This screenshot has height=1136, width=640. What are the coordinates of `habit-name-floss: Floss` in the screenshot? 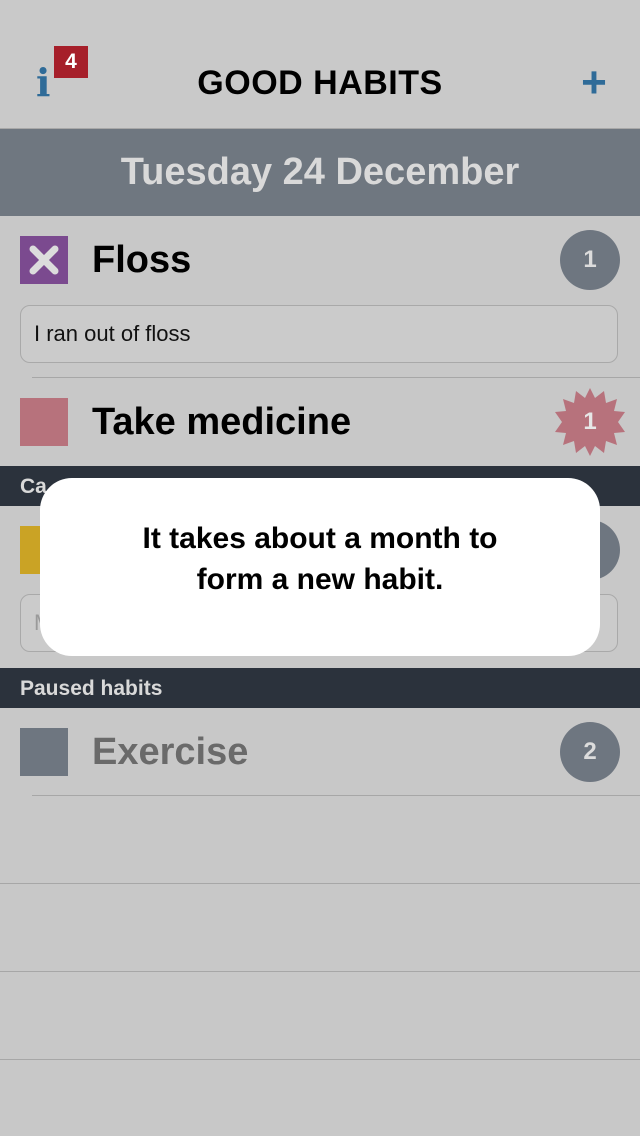 It's located at (141, 260).